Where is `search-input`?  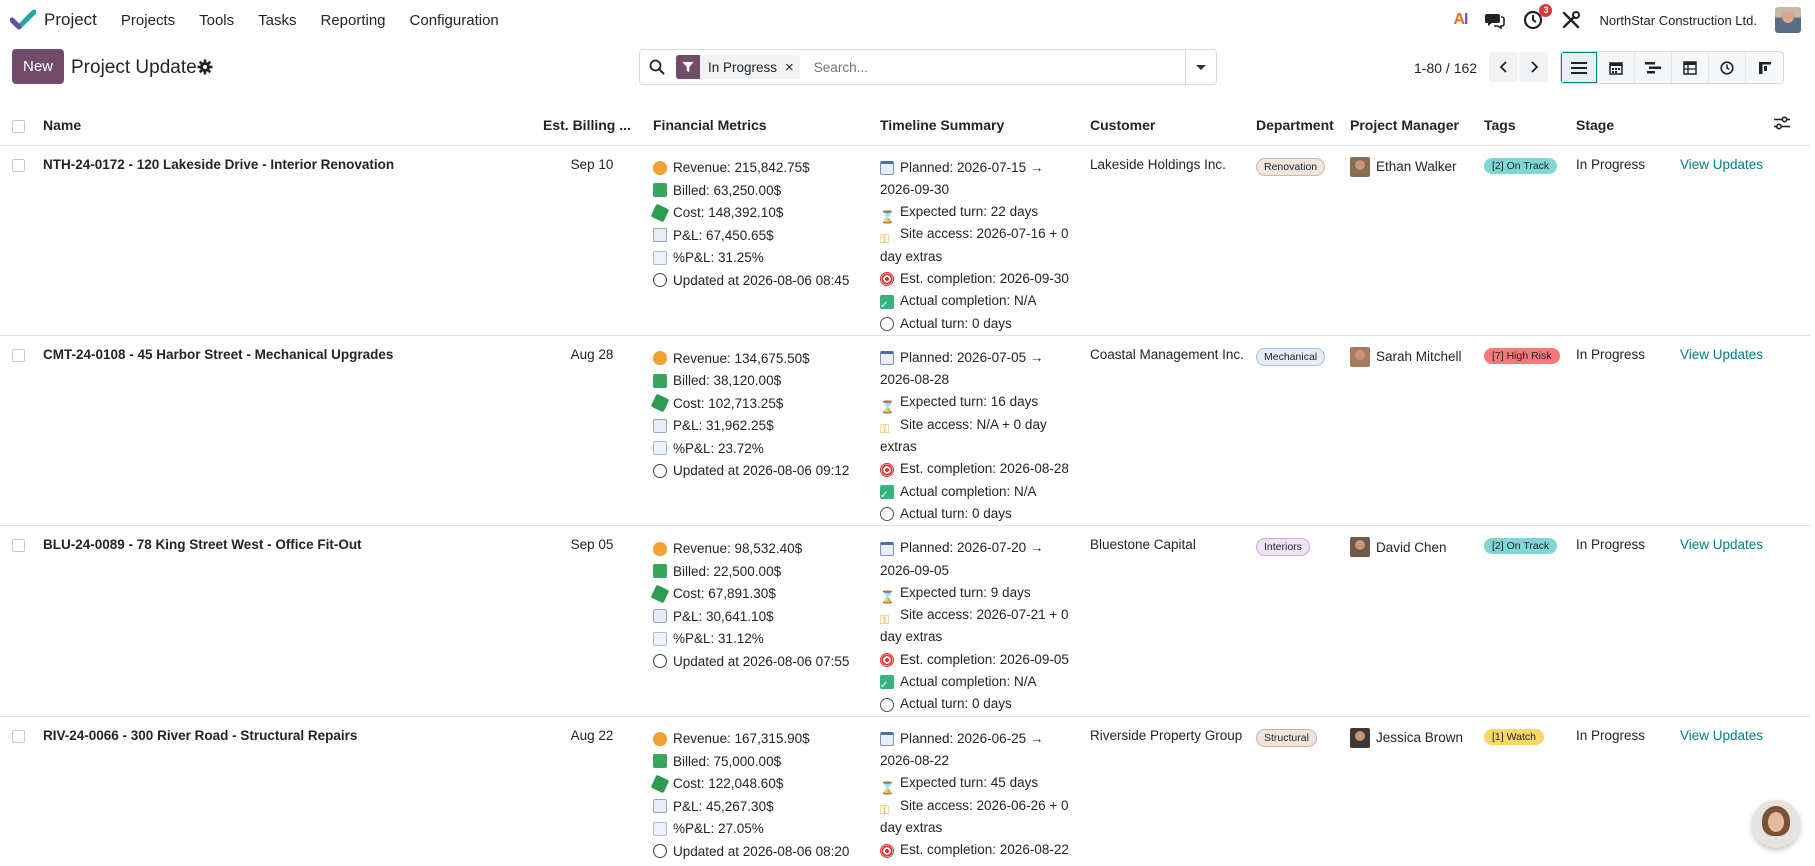
search-input is located at coordinates (993, 67).